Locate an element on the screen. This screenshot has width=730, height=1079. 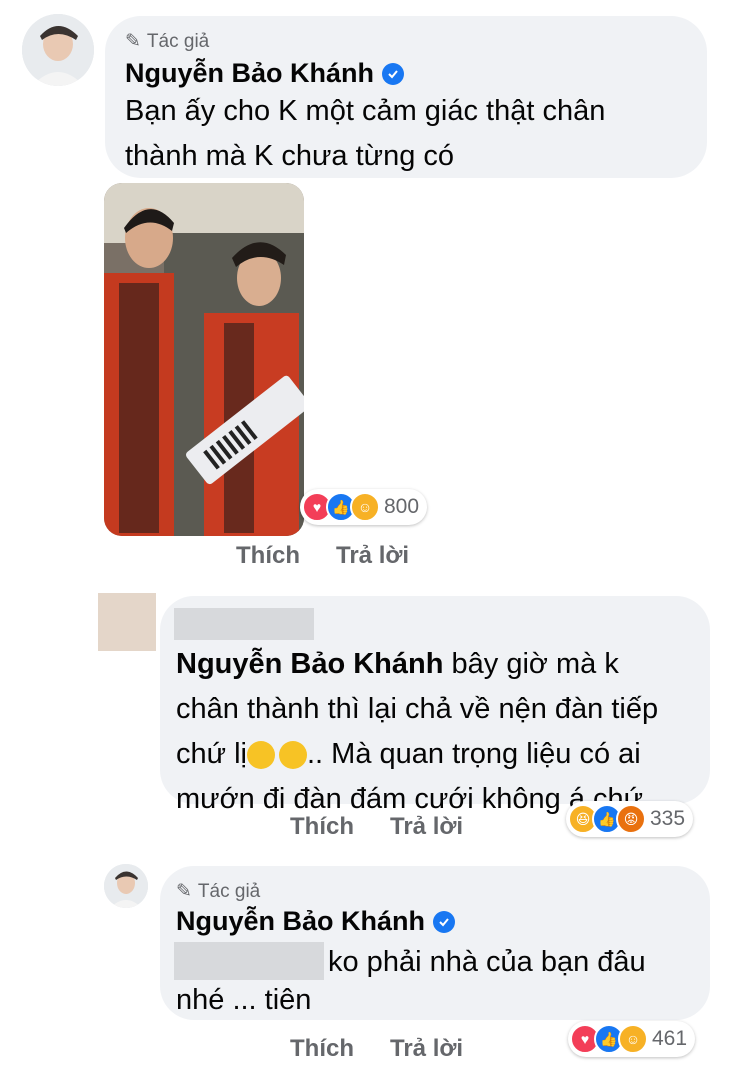
reaction-summary: 😆 👍 😡 335 is located at coordinates (630, 819).